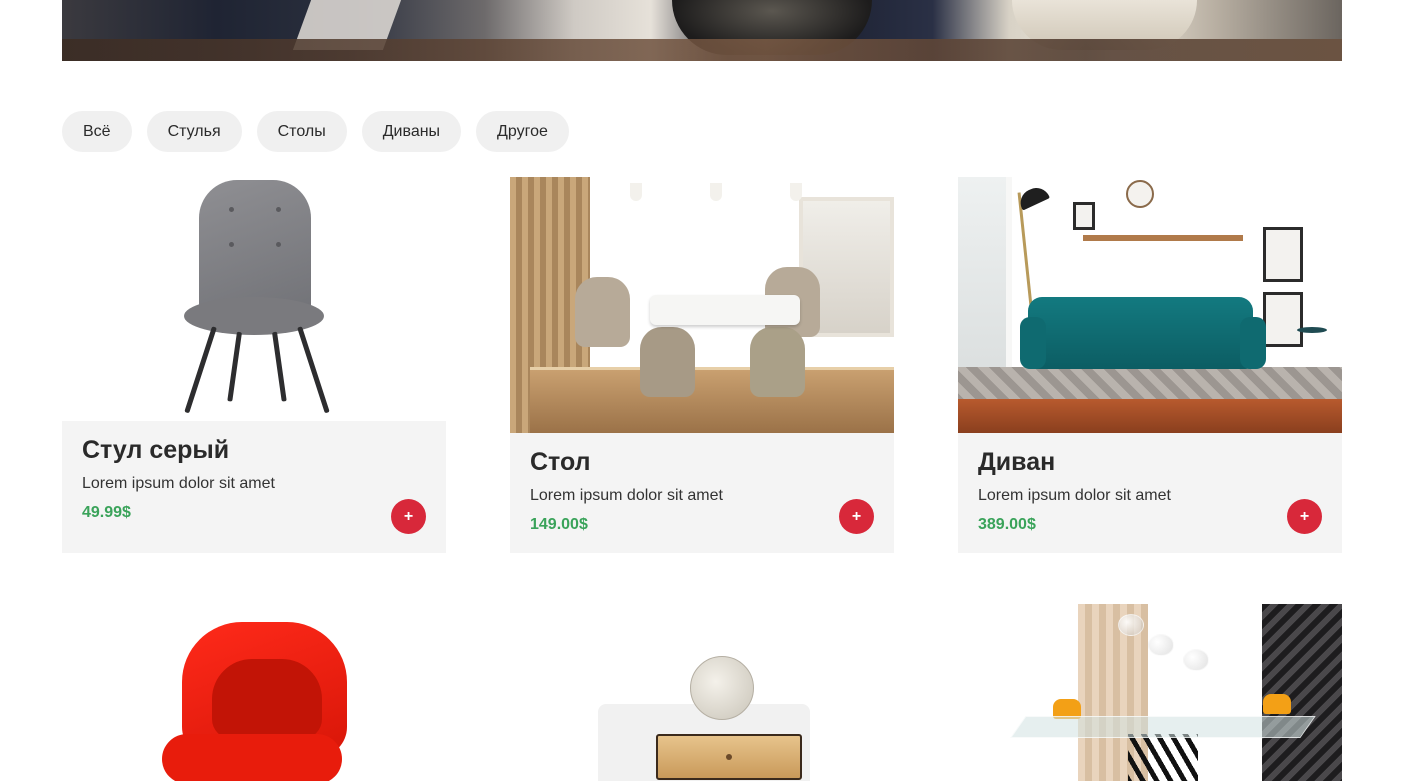  What do you see at coordinates (1033, 197) in the screenshot?
I see `floor-lamp-shade` at bounding box center [1033, 197].